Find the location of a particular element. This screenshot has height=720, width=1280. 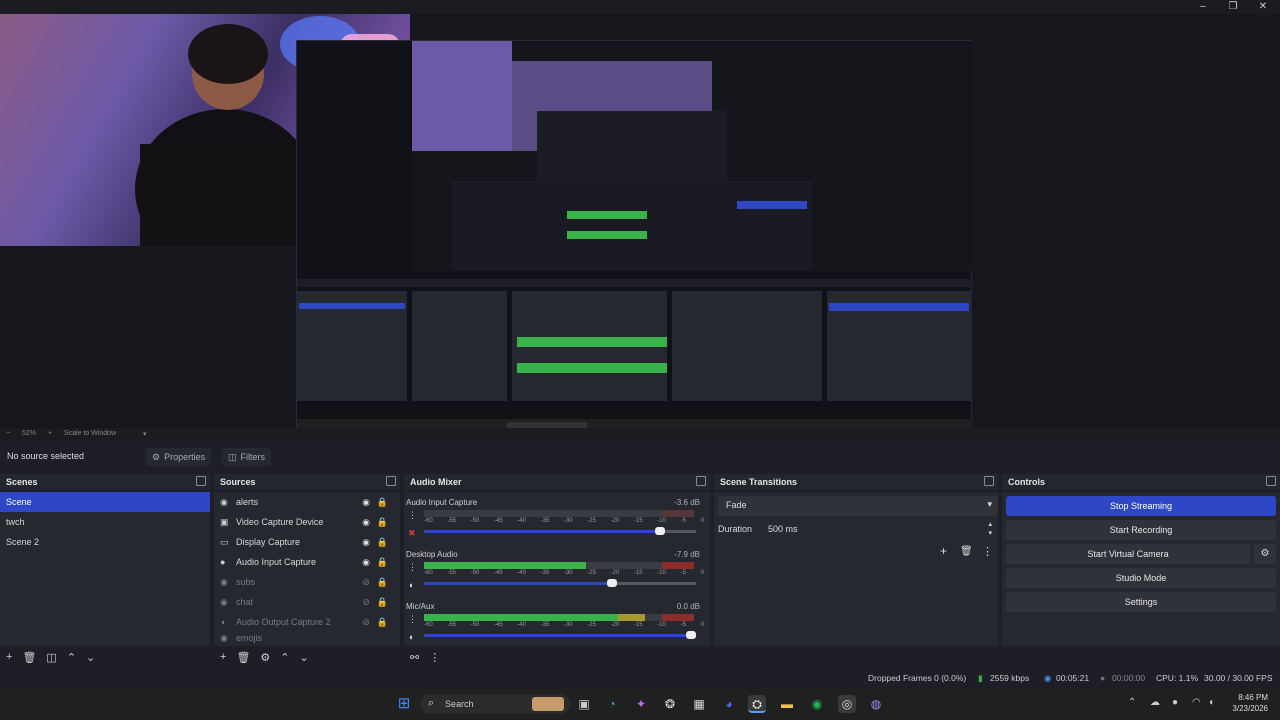

chevron-down-icon: ▾ is located at coordinates (145, 434).